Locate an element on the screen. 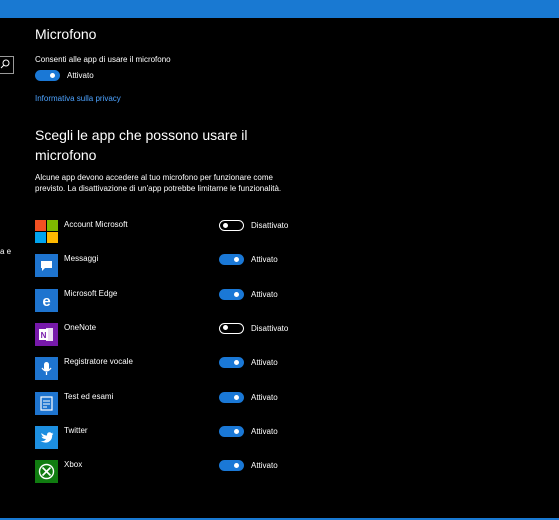  microsoft-logo-icon is located at coordinates (46, 231).